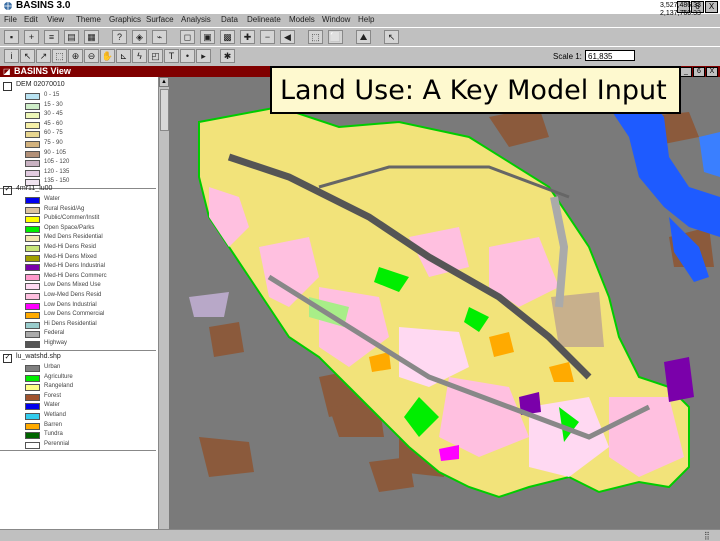 The height and width of the screenshot is (541, 720). I want to click on legend-item: Low Dens Mixed Use, so click(78, 287).